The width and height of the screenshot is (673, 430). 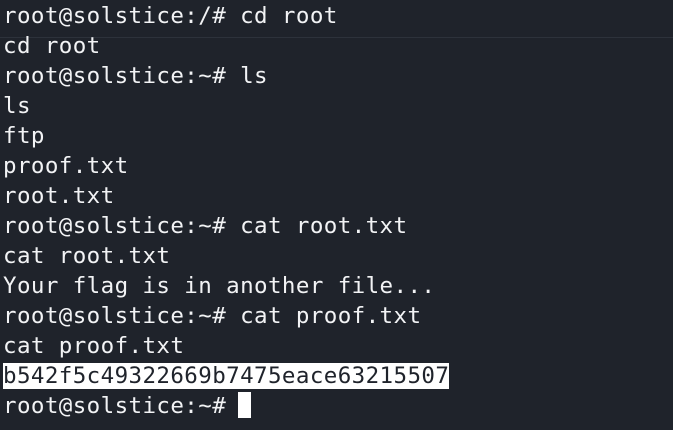 I want to click on terminal-line-file-root: root.txt, so click(x=59, y=196).